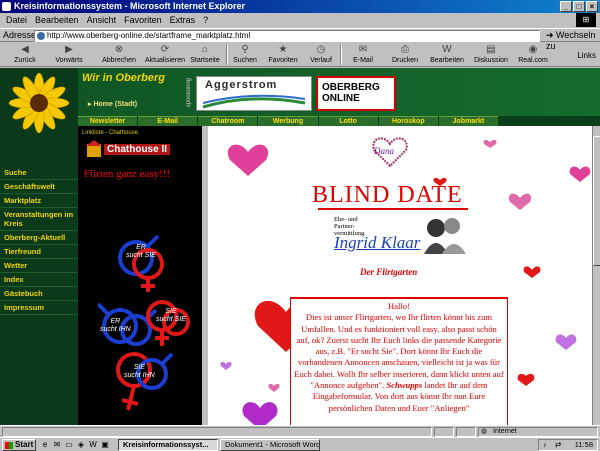 The width and height of the screenshot is (600, 451). Describe the element at coordinates (283, 60) in the screenshot. I see `favorites-label: Favoriten` at that location.